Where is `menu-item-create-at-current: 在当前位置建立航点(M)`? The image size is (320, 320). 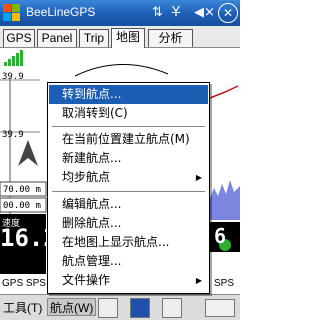
menu-item-create-at-current: 在当前位置建立航点(M) is located at coordinates (128, 139).